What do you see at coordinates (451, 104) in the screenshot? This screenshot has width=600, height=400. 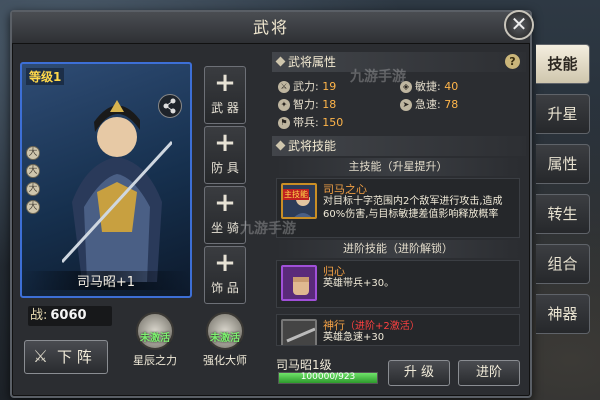 I see `attr-value: 78` at bounding box center [451, 104].